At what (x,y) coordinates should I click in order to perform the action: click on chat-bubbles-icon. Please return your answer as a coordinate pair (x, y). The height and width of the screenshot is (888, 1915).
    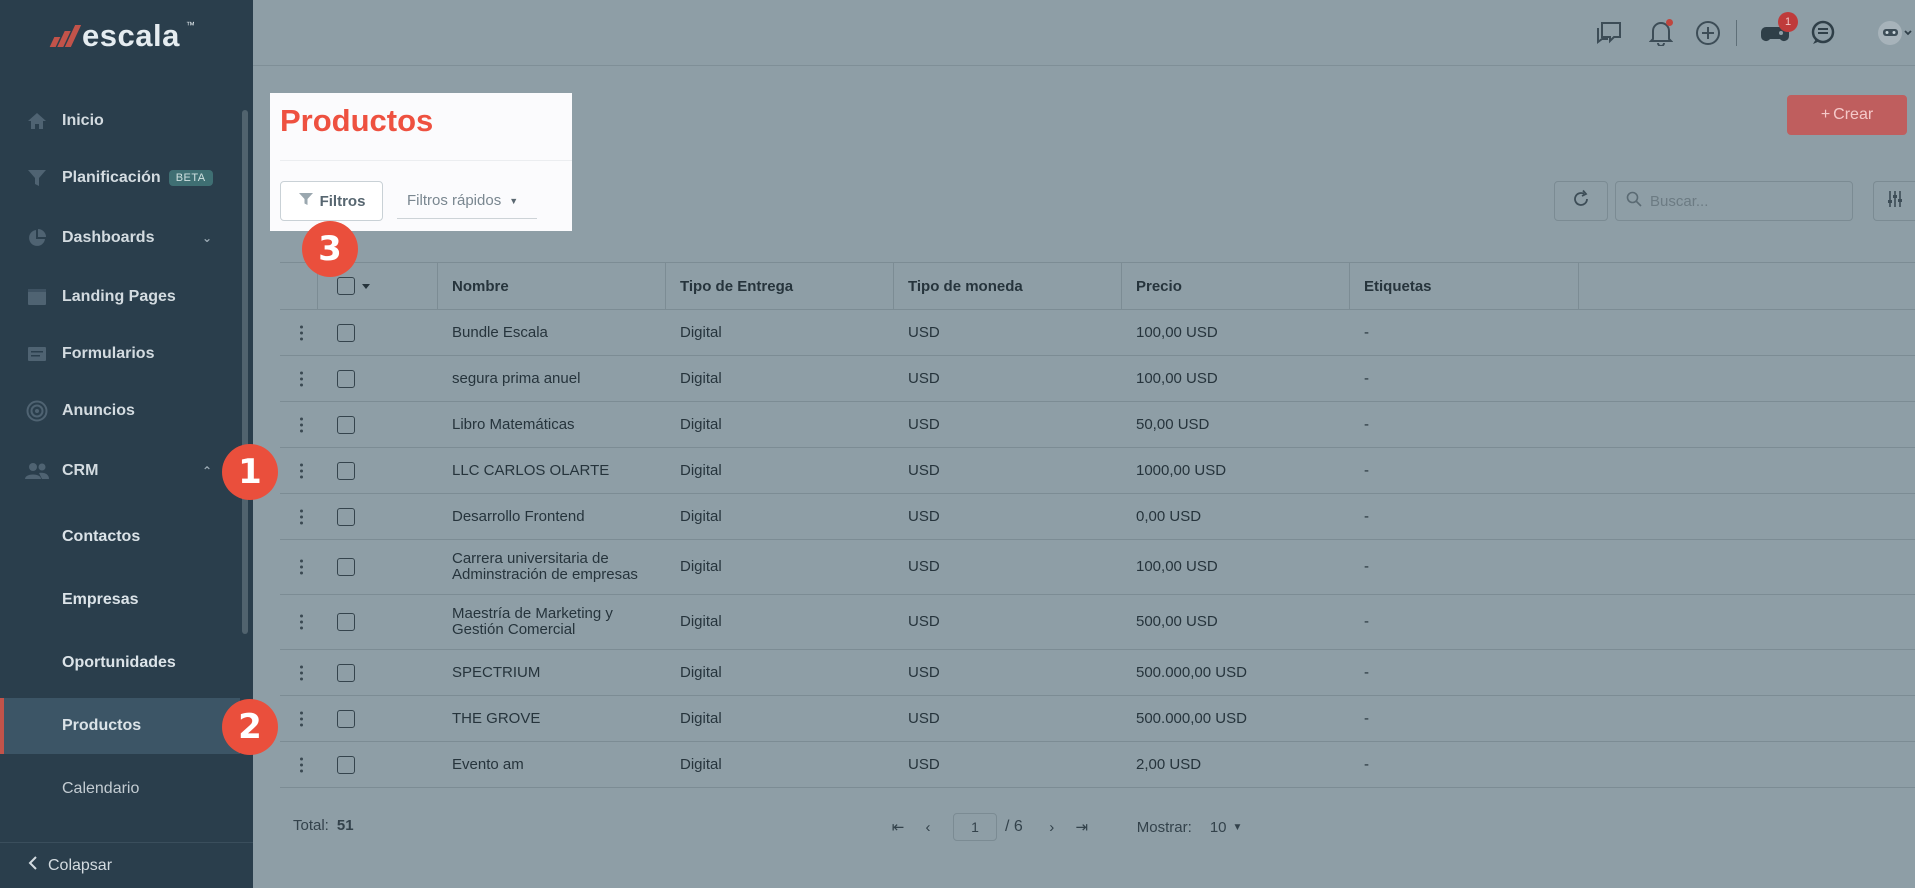
    Looking at the image, I should click on (1609, 33).